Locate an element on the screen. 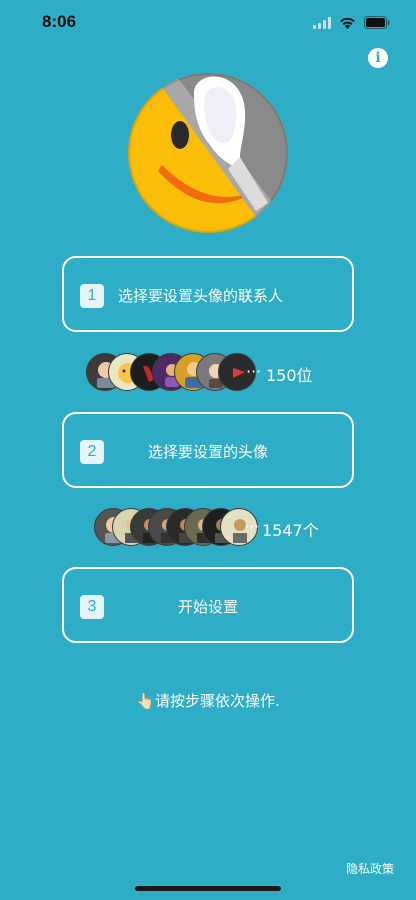 This screenshot has height=900, width=416. instruction-hint: 👆🏻请按步骤依次操作. is located at coordinates (208, 700).